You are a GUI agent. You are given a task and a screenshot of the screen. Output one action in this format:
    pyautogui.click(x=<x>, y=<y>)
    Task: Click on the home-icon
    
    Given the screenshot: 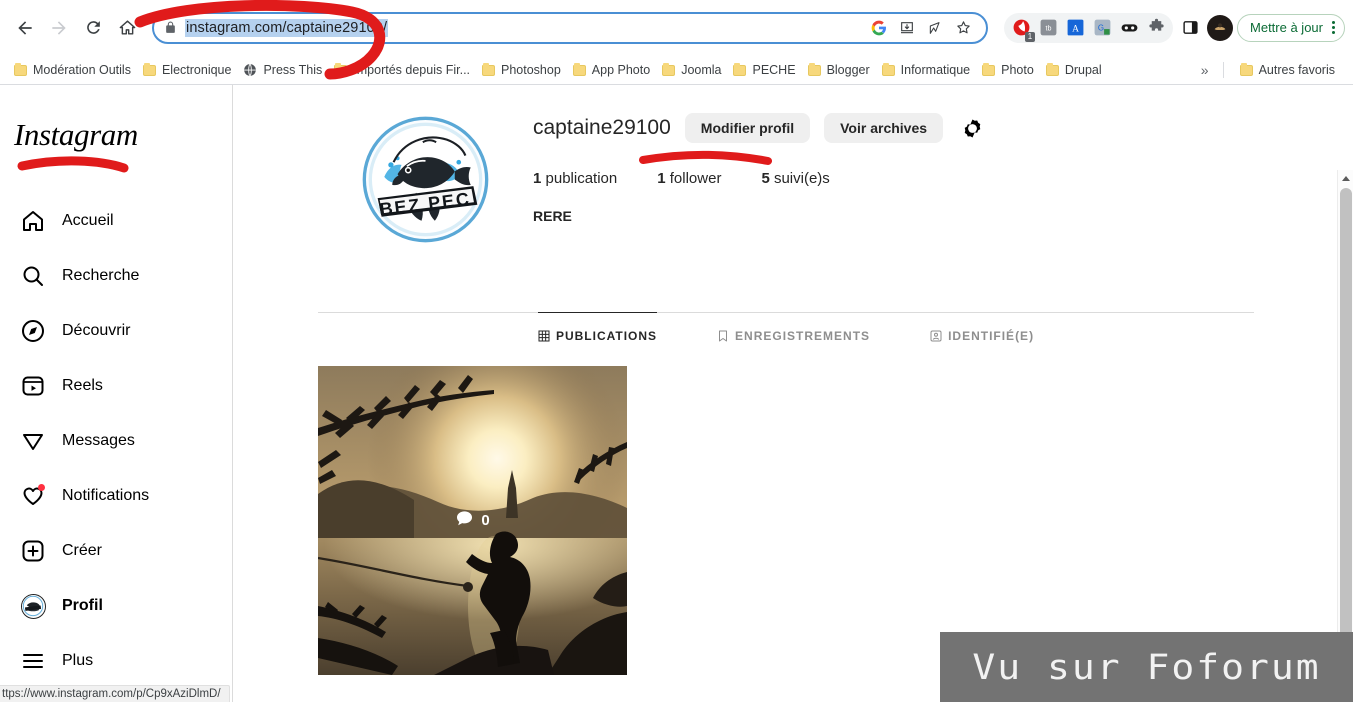 What is the action you would take?
    pyautogui.click(x=33, y=221)
    